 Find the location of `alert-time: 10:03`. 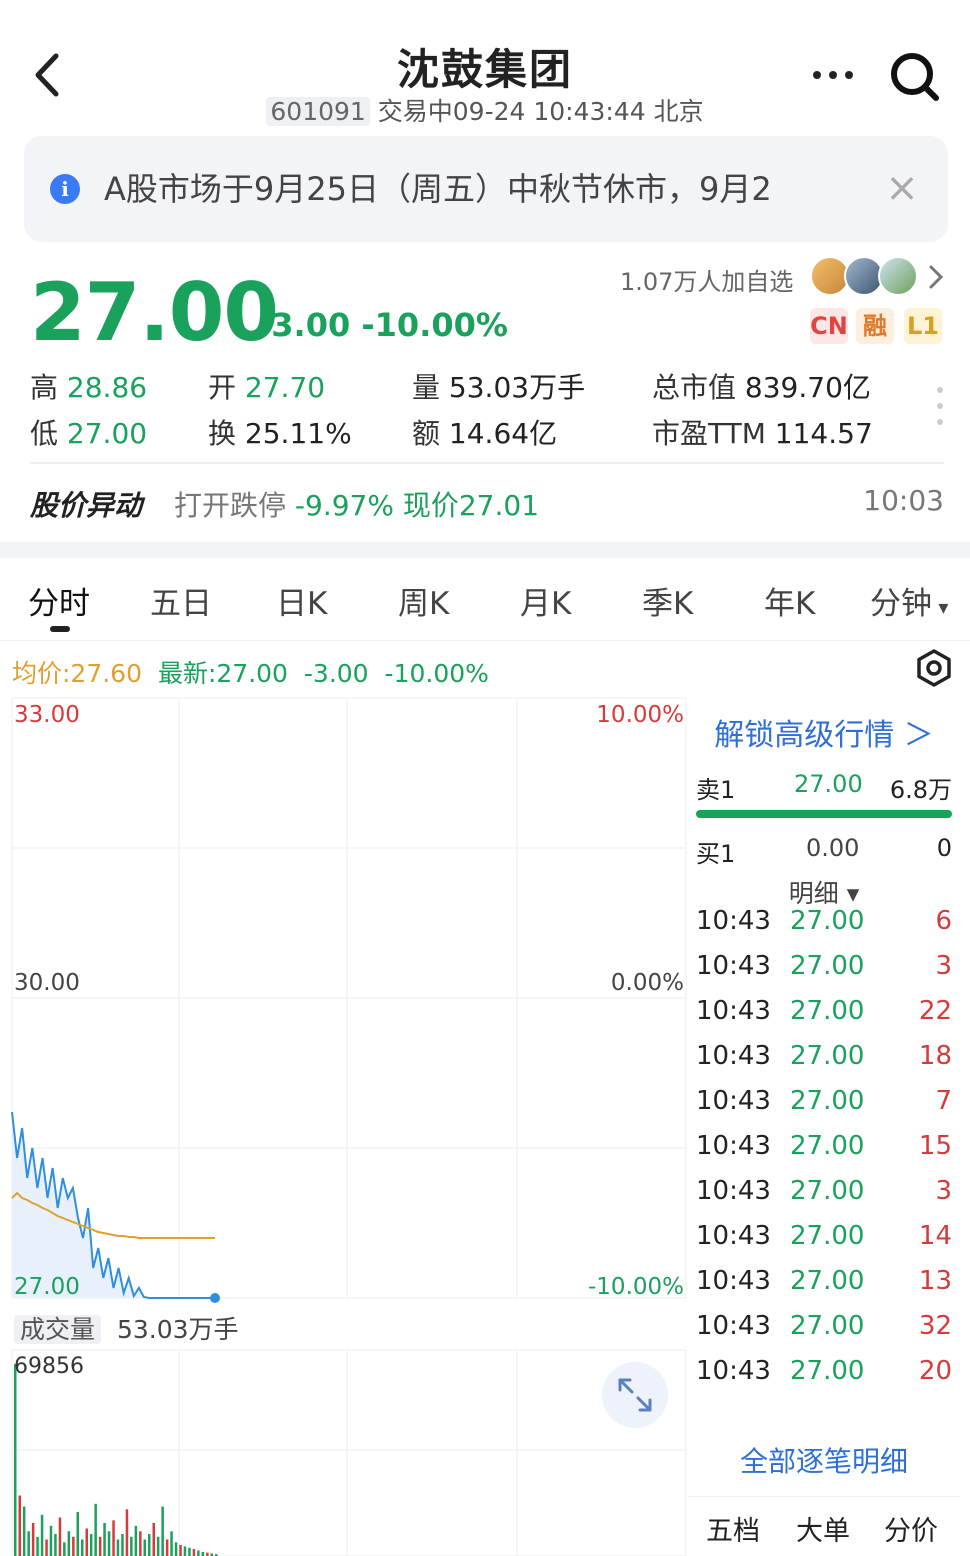

alert-time: 10:03 is located at coordinates (903, 500).